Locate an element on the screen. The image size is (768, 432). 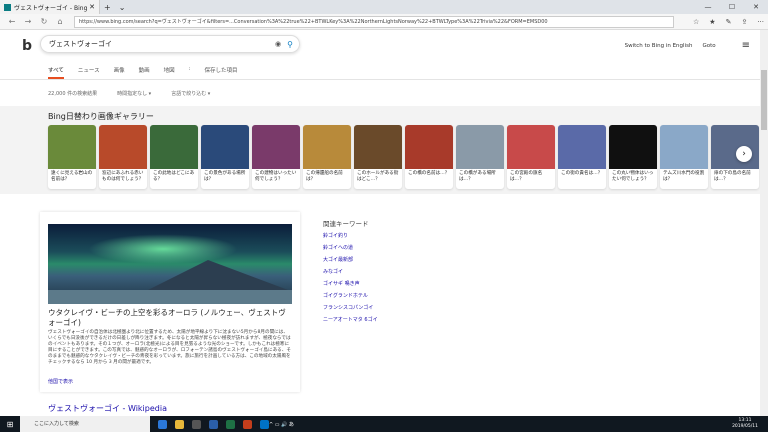
gallery-card: この建物はいったい何でしょう？ is located at coordinates (276, 157).